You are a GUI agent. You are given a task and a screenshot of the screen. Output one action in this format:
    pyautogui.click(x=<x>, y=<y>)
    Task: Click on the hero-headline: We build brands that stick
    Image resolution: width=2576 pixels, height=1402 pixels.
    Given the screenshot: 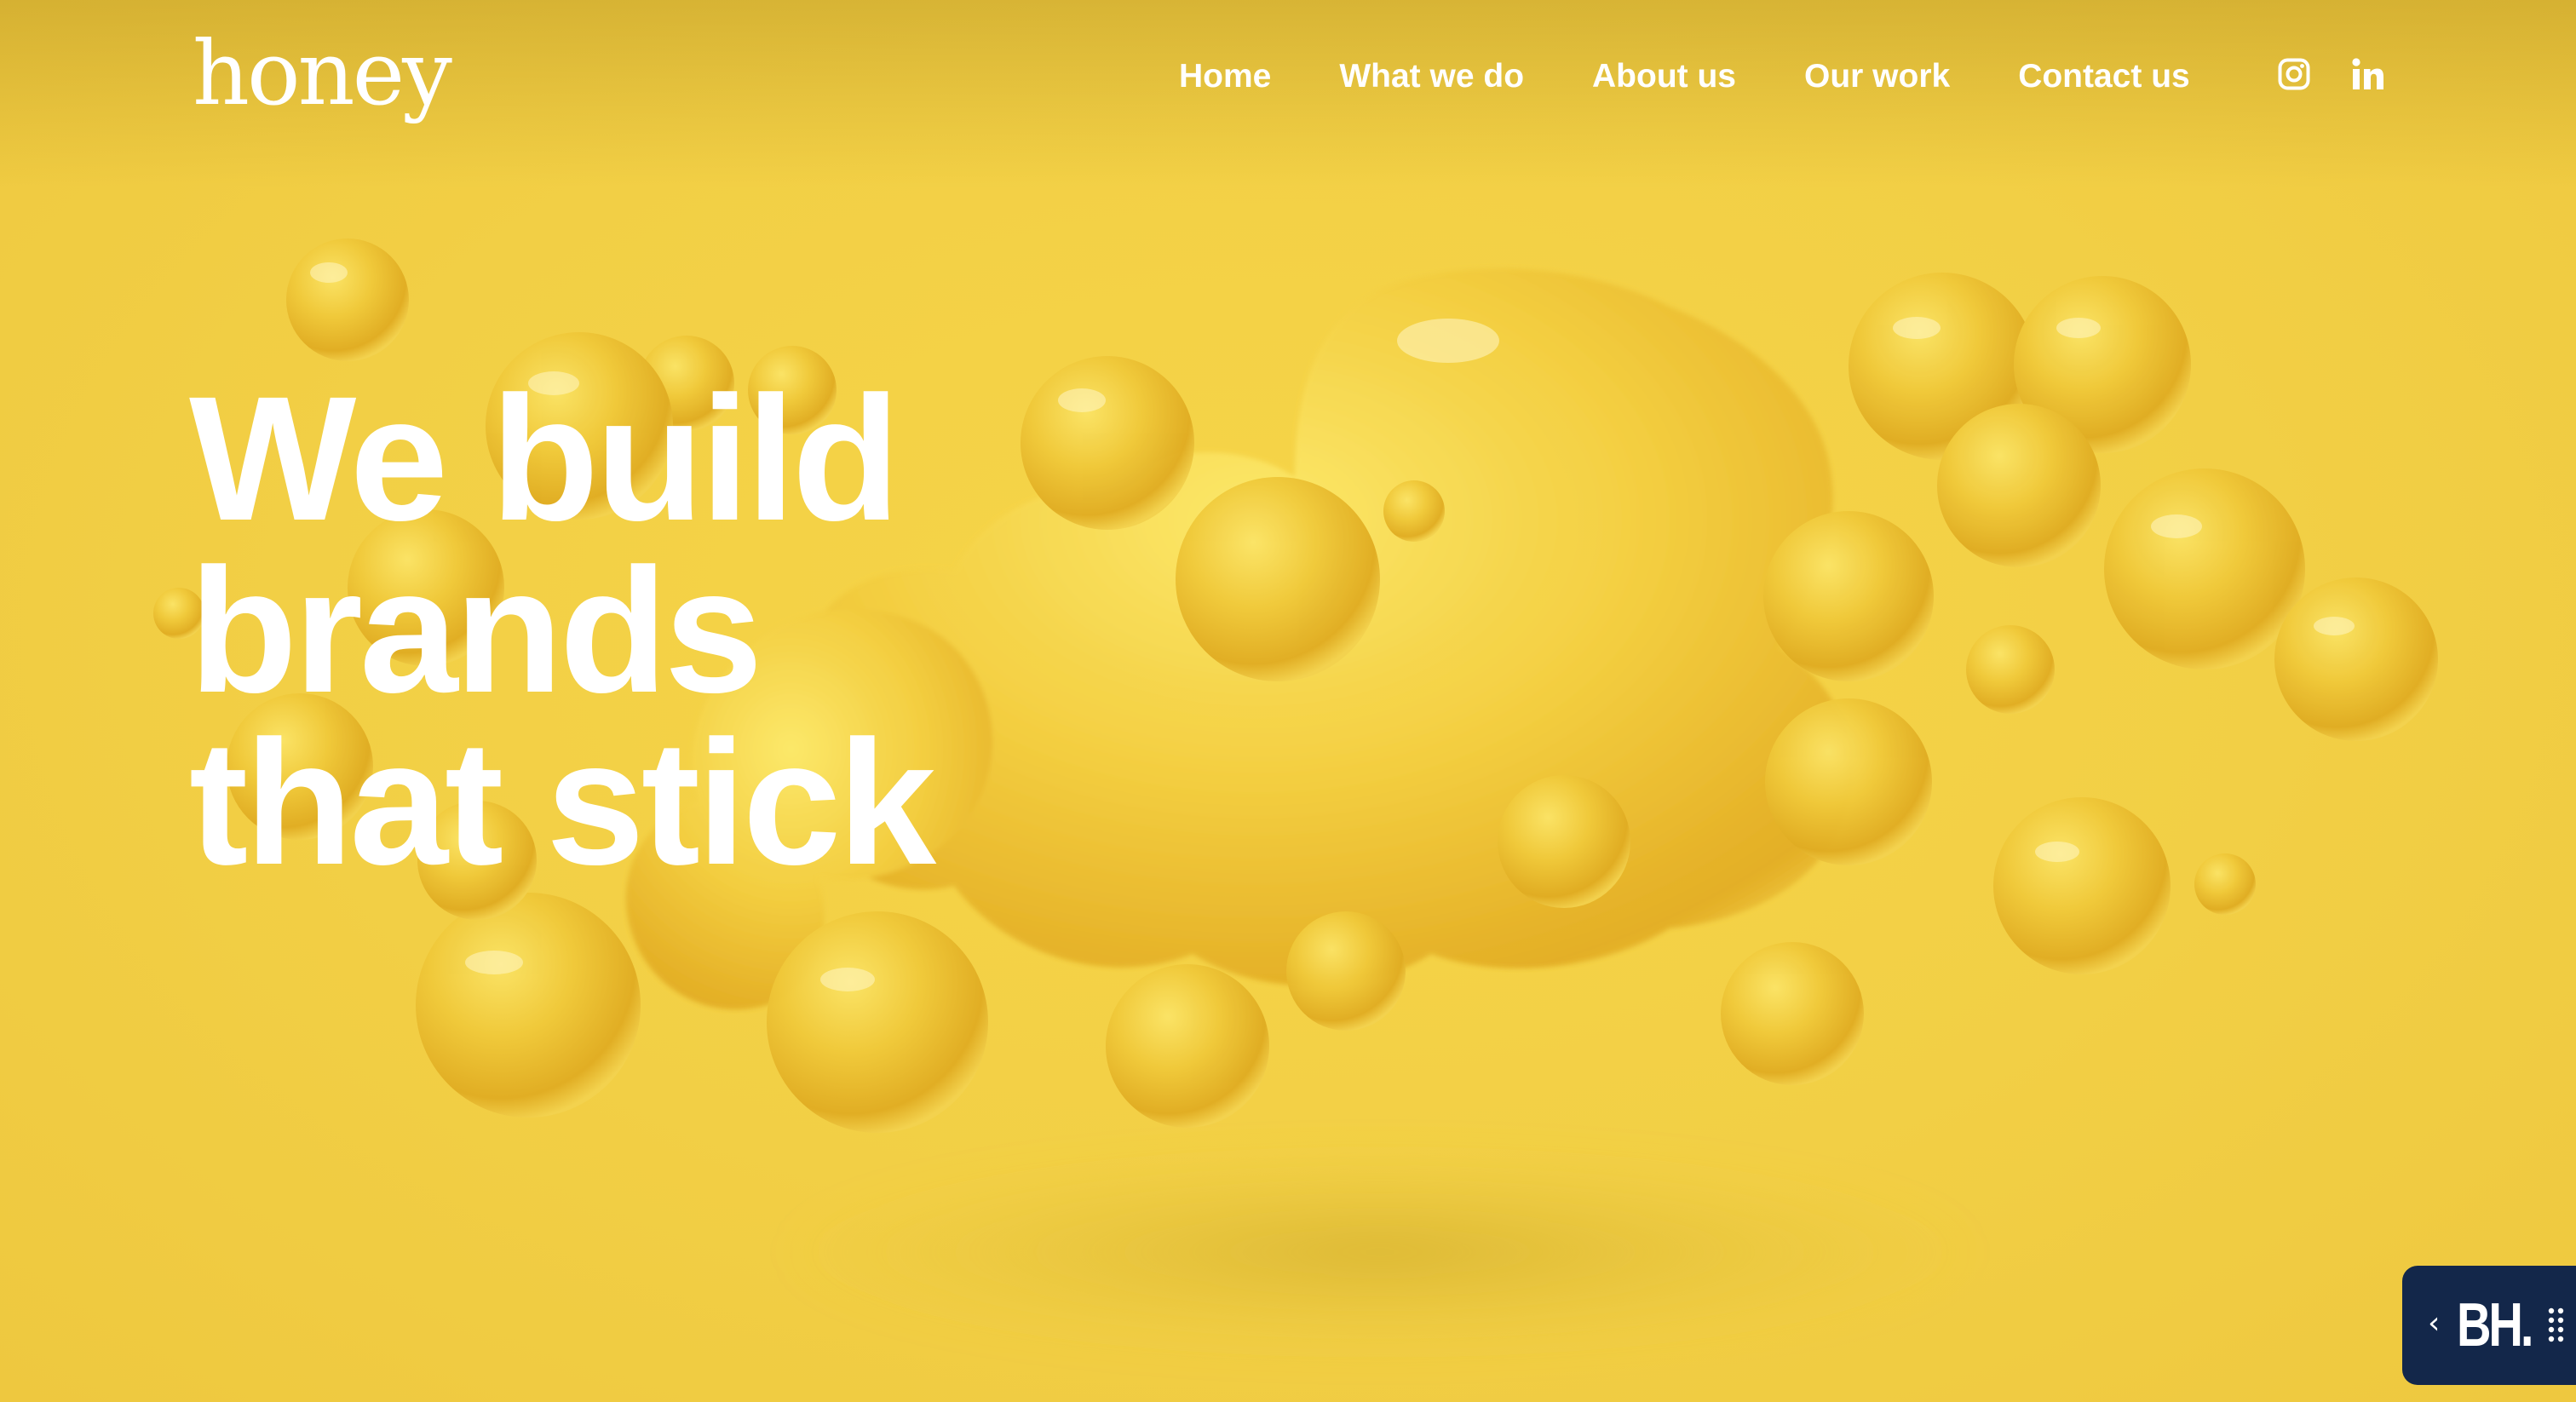 What is the action you would take?
    pyautogui.click(x=562, y=631)
    